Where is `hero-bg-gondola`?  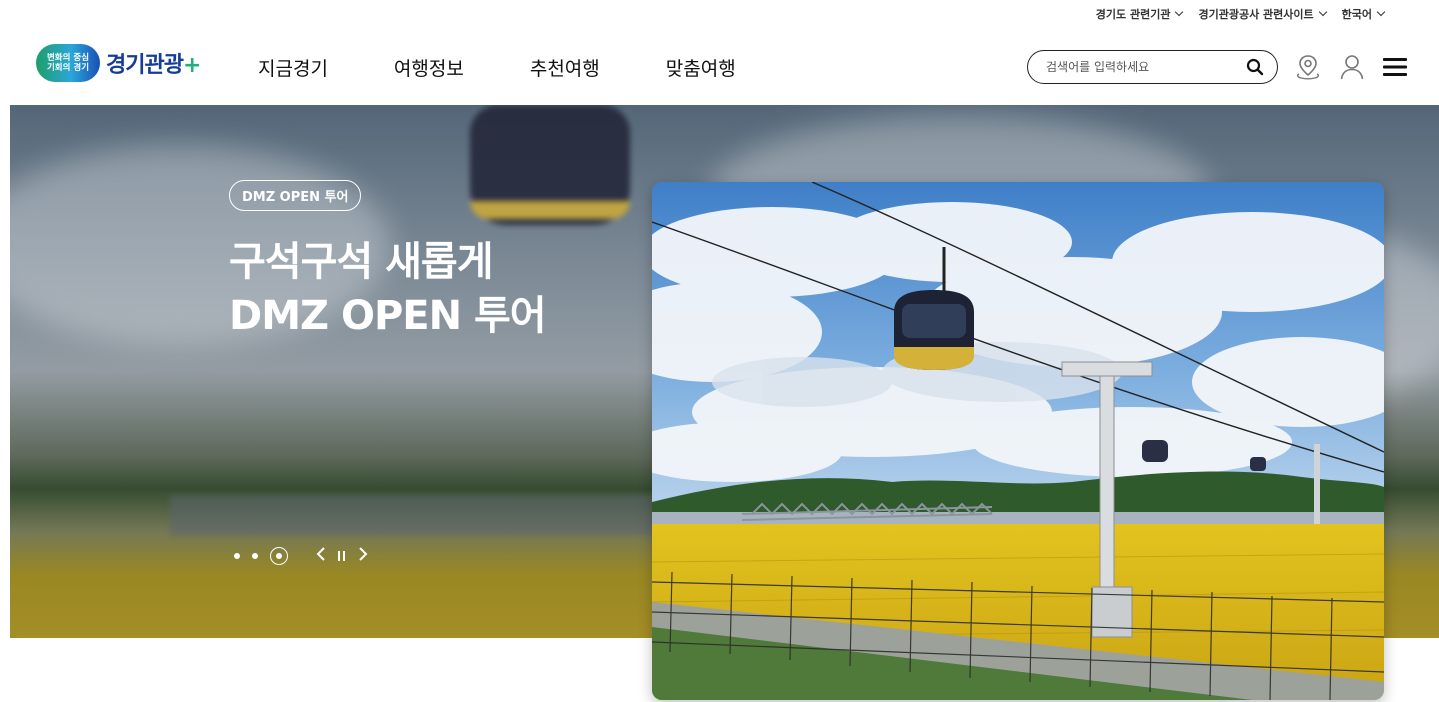
hero-bg-gondola is located at coordinates (550, 165).